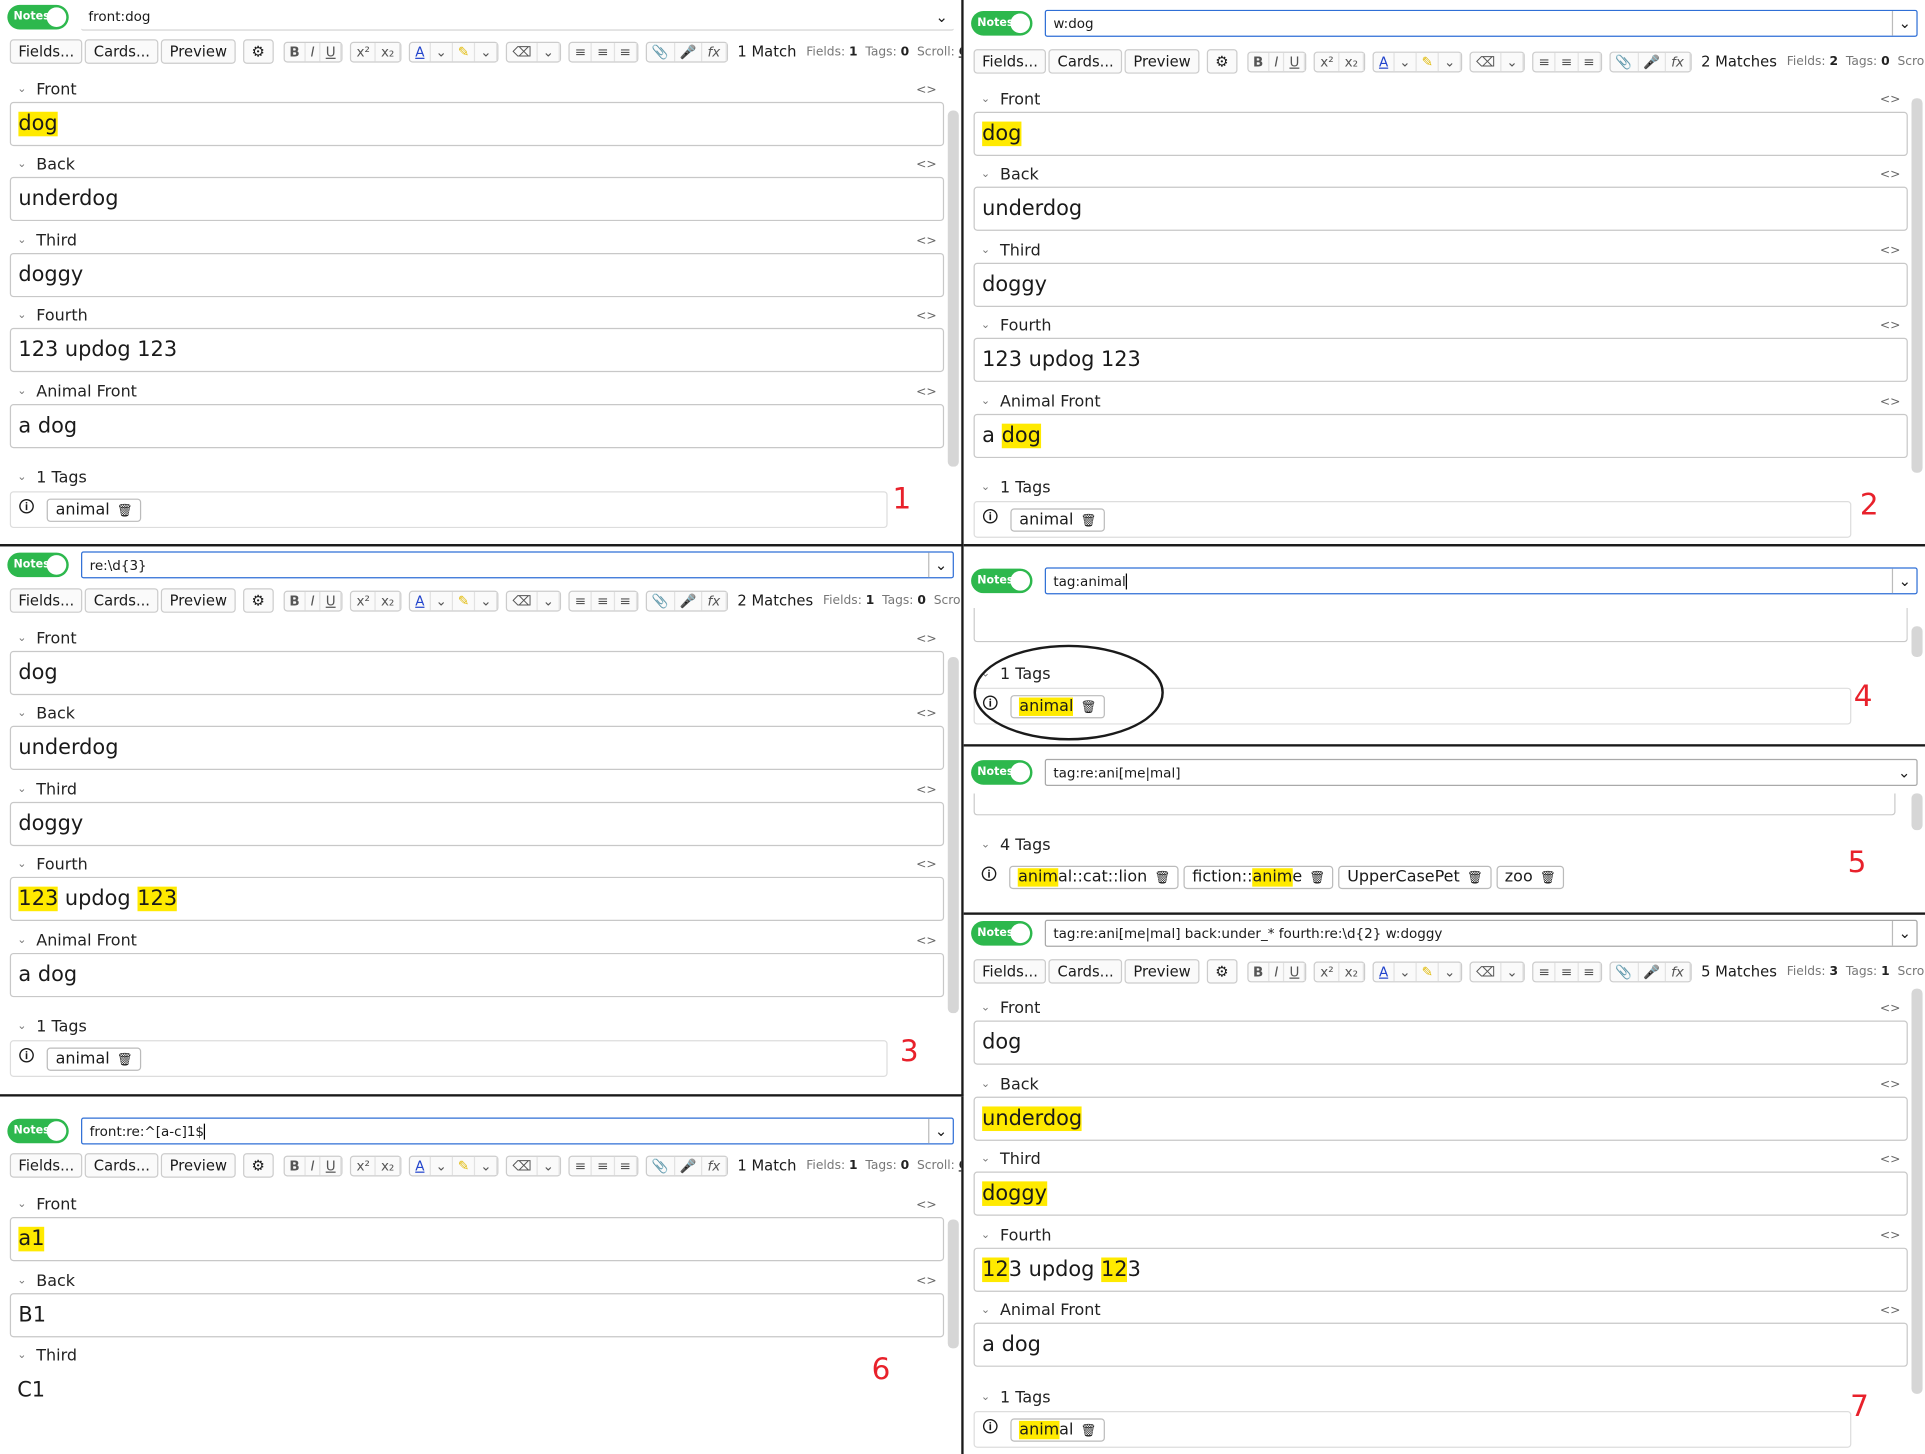 The width and height of the screenshot is (1925, 1454). Describe the element at coordinates (1258, 877) in the screenshot. I see `tag-chip: fiction::anime 🗑` at that location.